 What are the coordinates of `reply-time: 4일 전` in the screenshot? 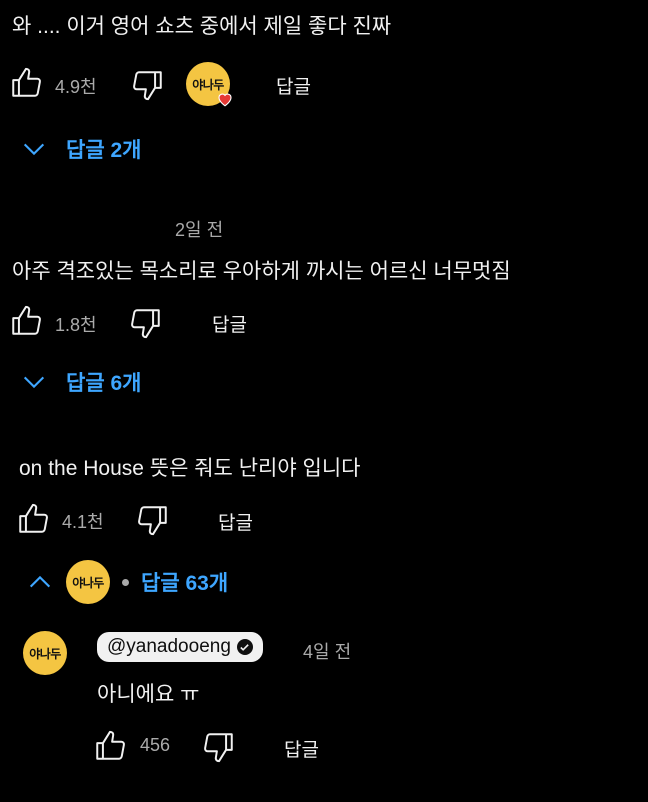 It's located at (327, 652).